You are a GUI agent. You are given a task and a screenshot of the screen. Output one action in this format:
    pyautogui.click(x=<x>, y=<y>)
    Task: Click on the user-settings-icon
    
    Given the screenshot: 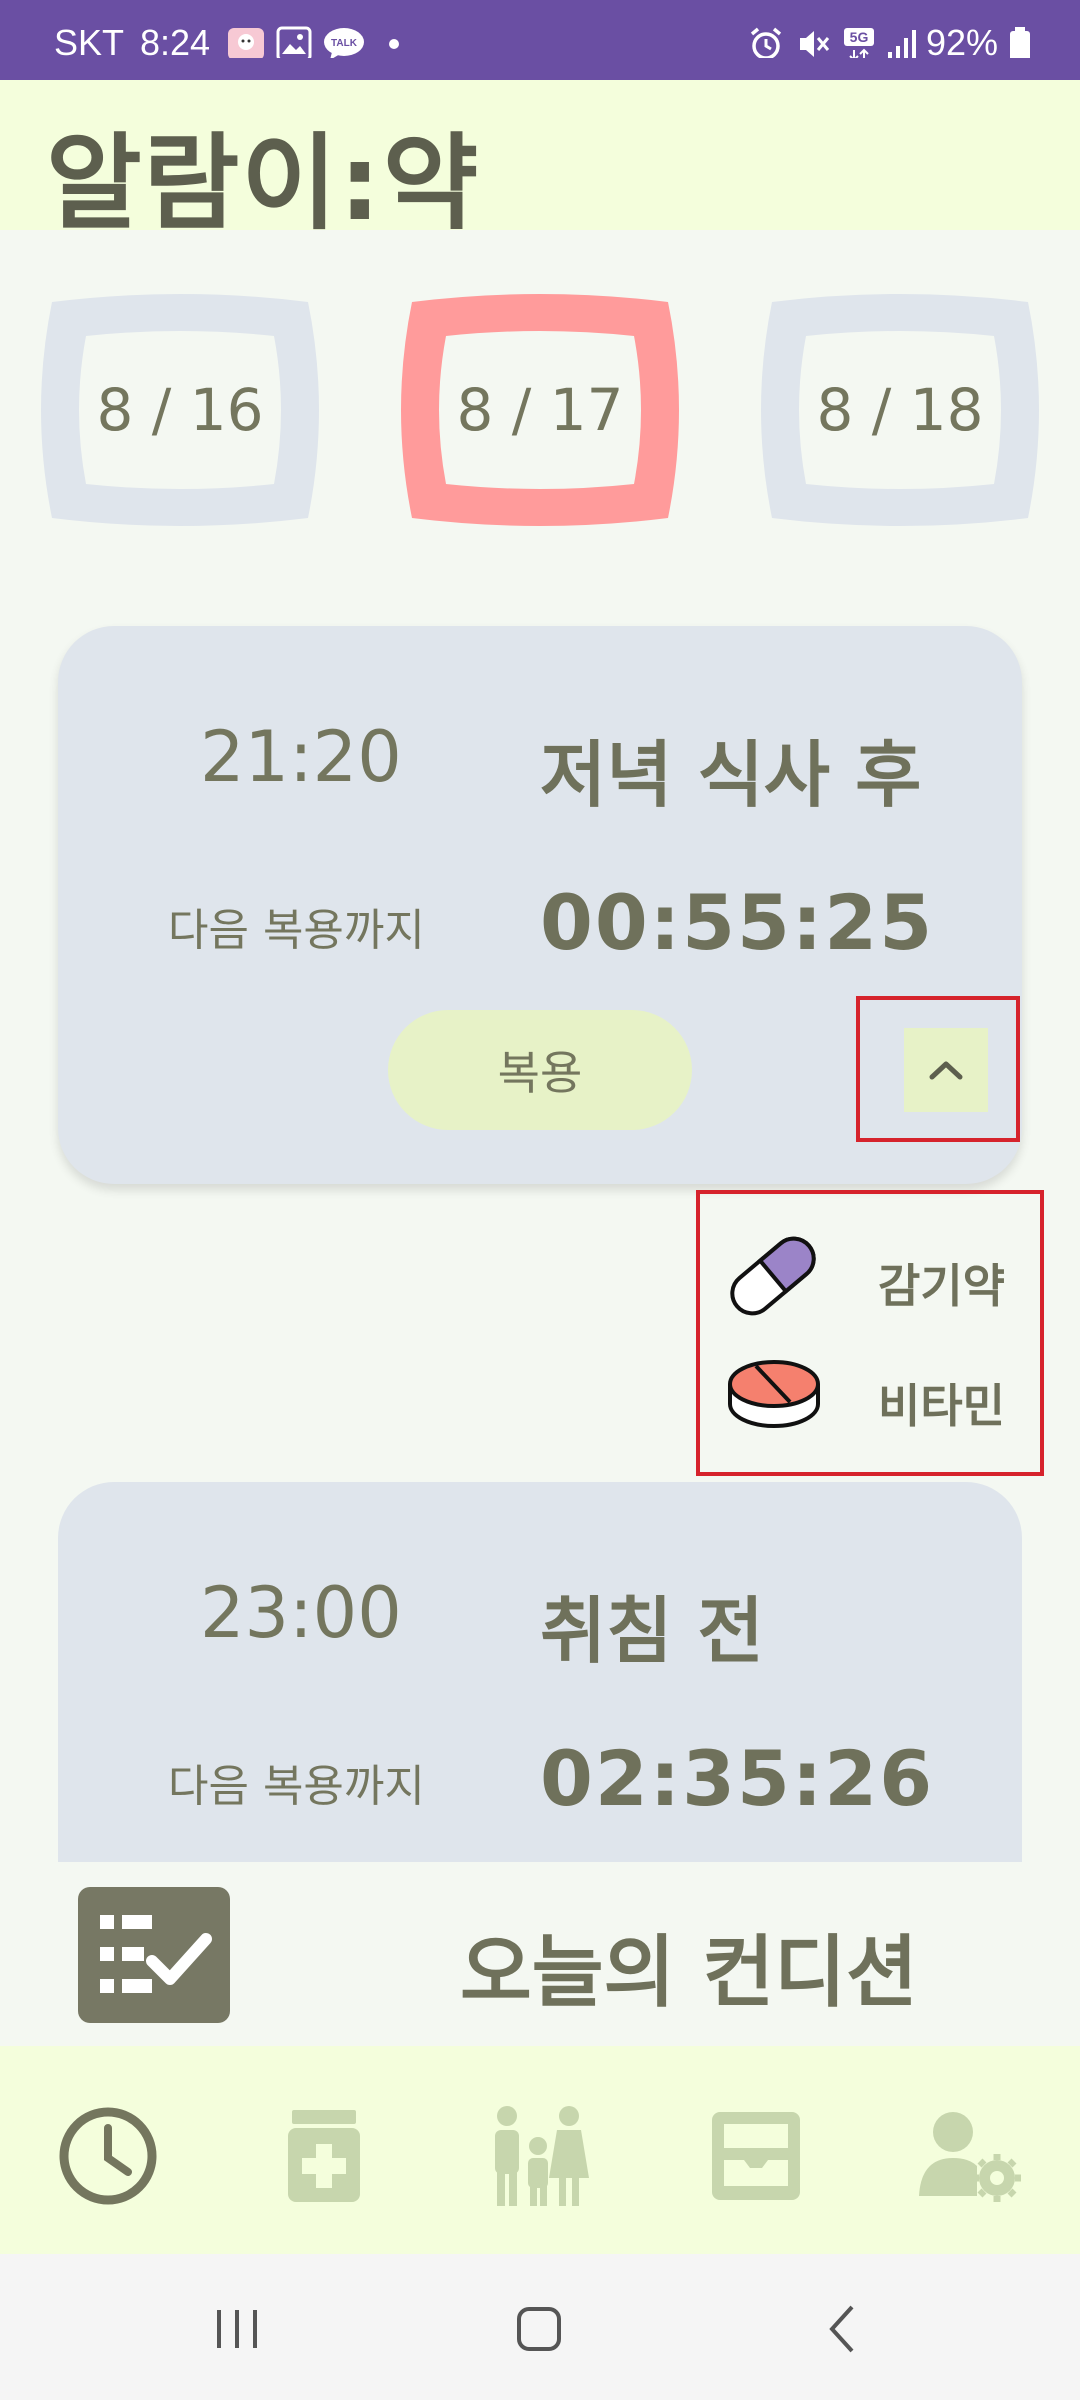 What is the action you would take?
    pyautogui.click(x=970, y=2157)
    